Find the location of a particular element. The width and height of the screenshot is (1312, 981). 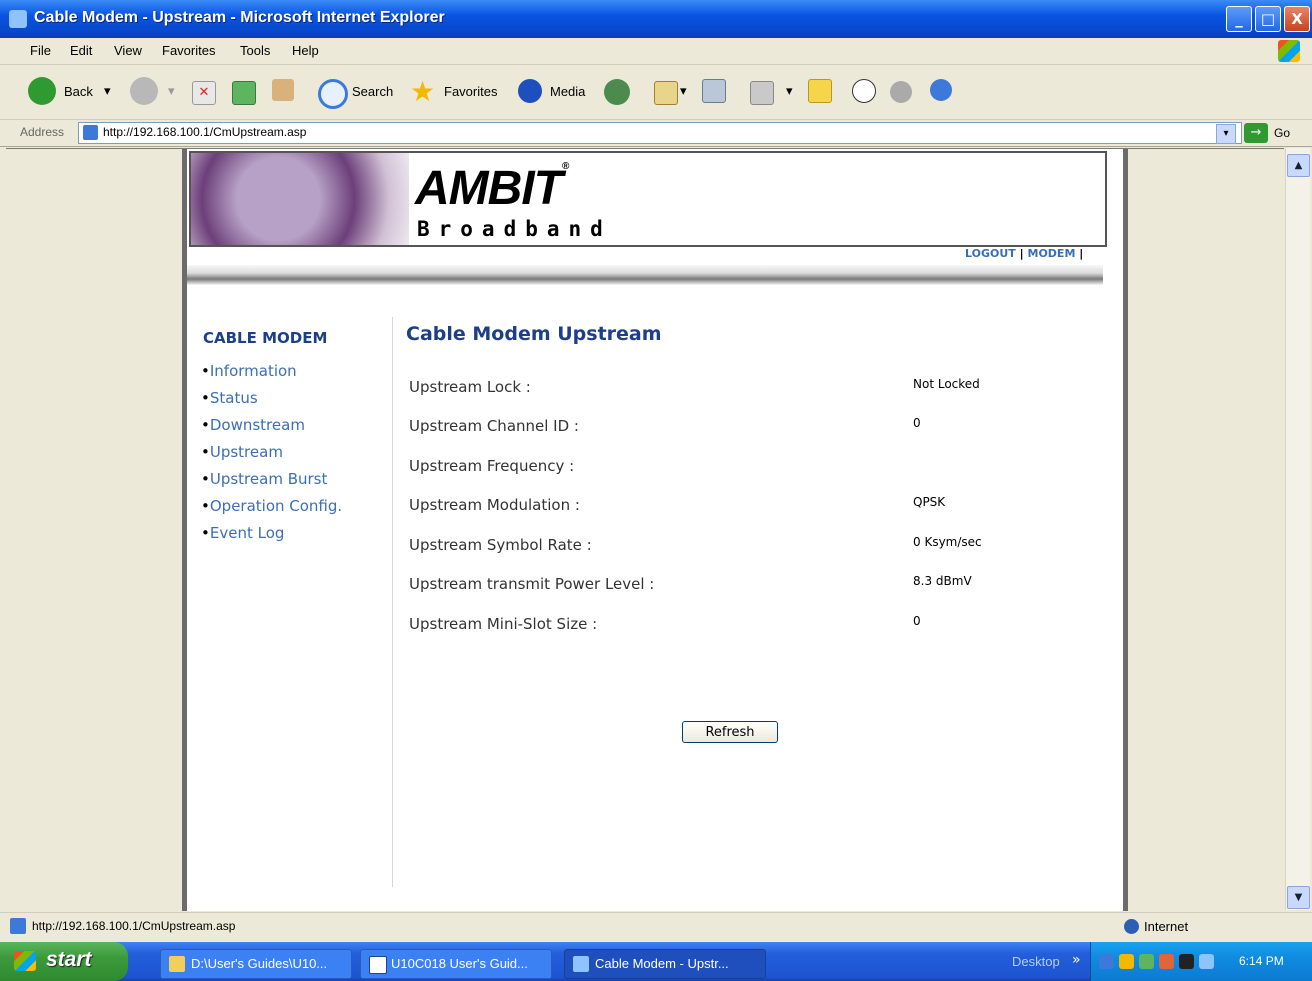

security-zone: Internet is located at coordinates (1166, 926).